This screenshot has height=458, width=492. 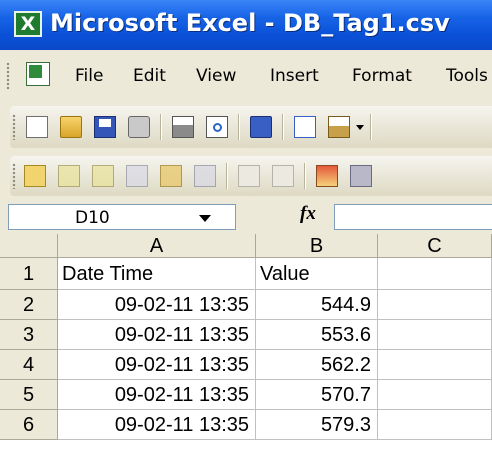 I want to click on previous-comment-icon, so click(x=69, y=176).